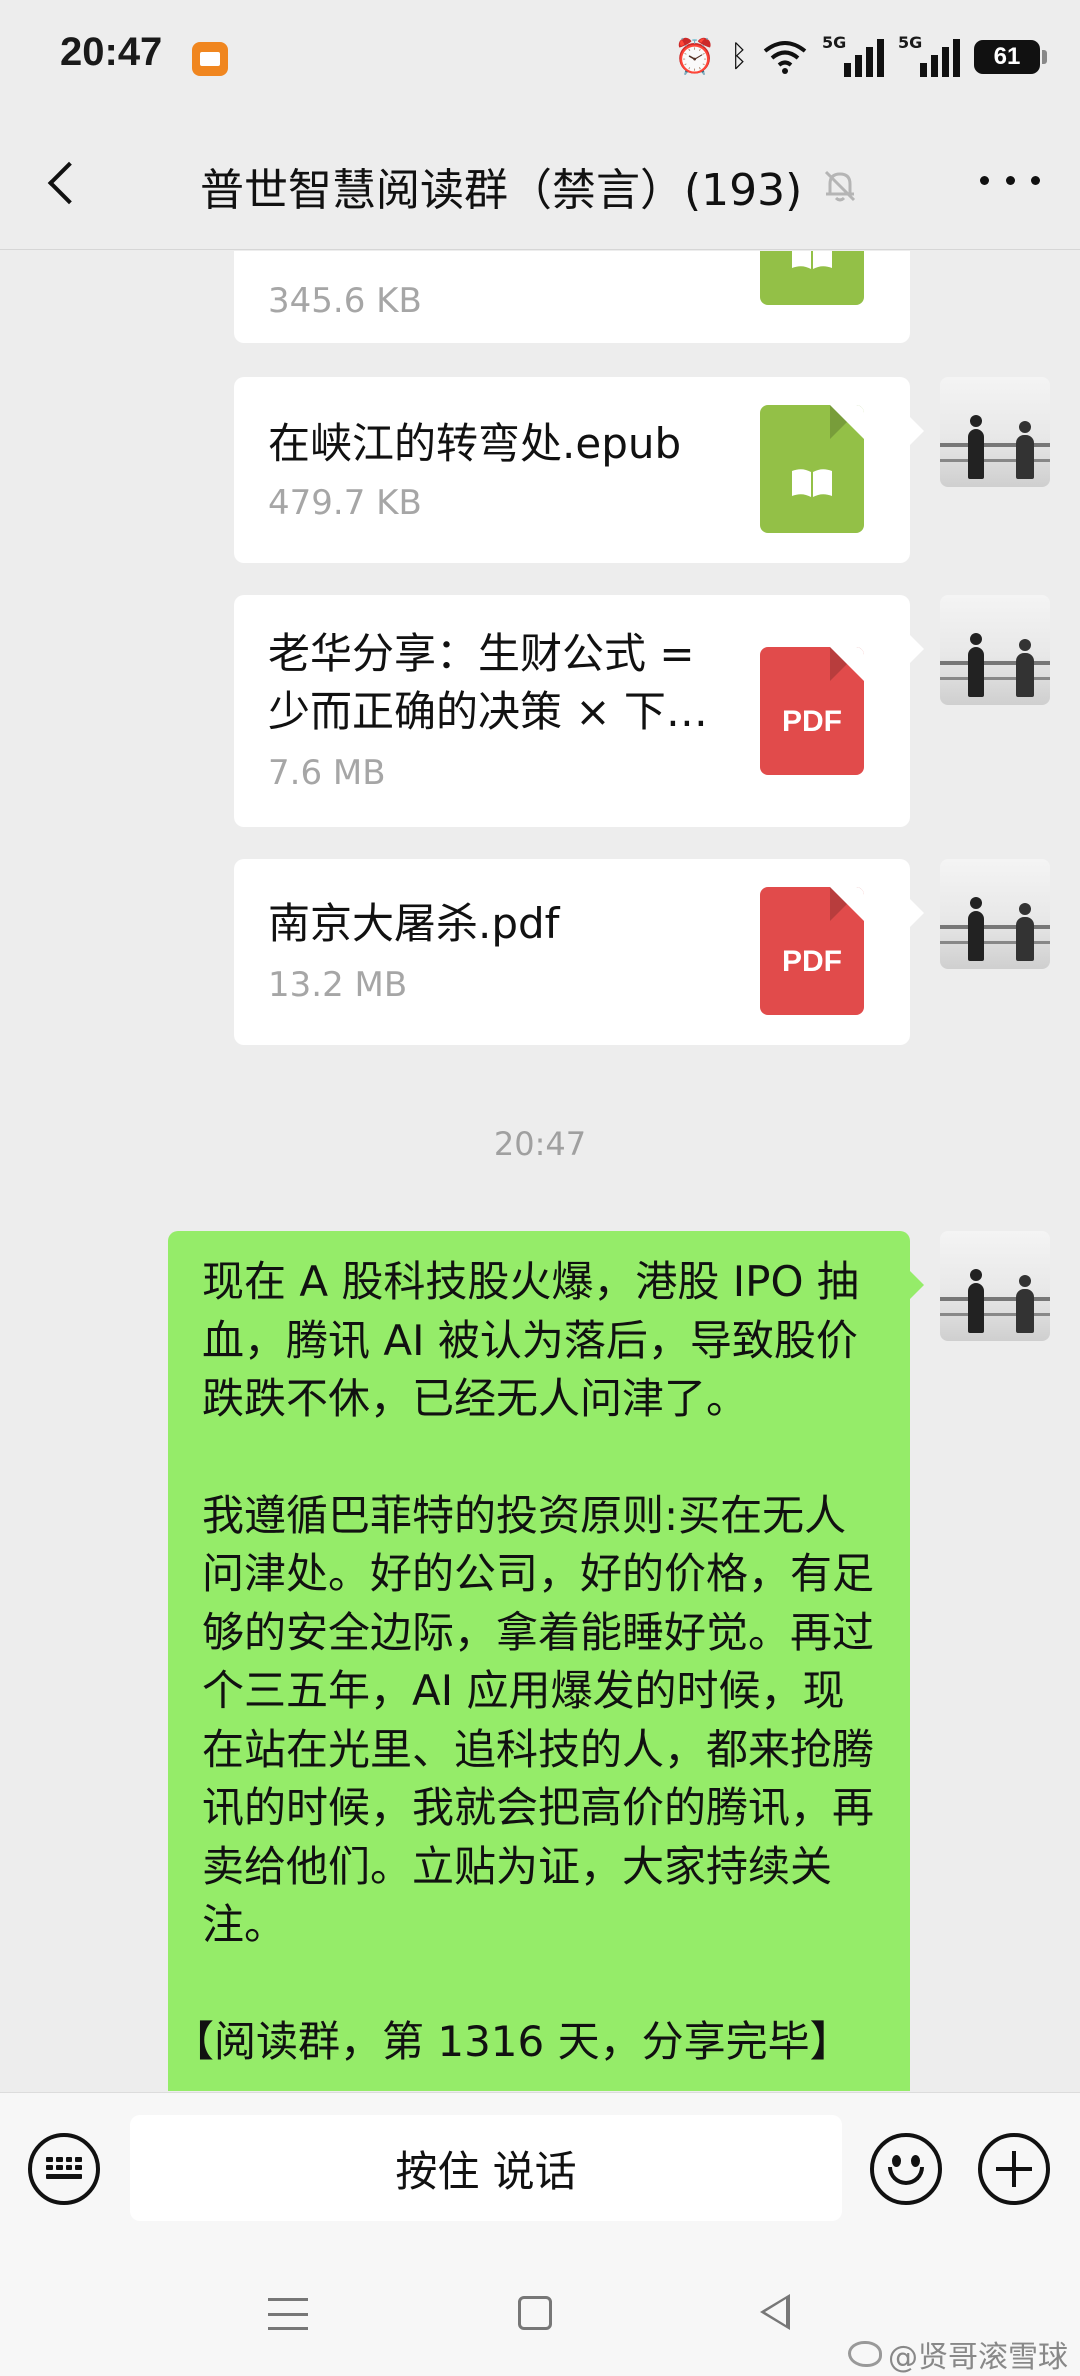 Image resolution: width=1080 pixels, height=2376 pixels. Describe the element at coordinates (853, 55) in the screenshot. I see `signal-5g-icon-1: 5G` at that location.